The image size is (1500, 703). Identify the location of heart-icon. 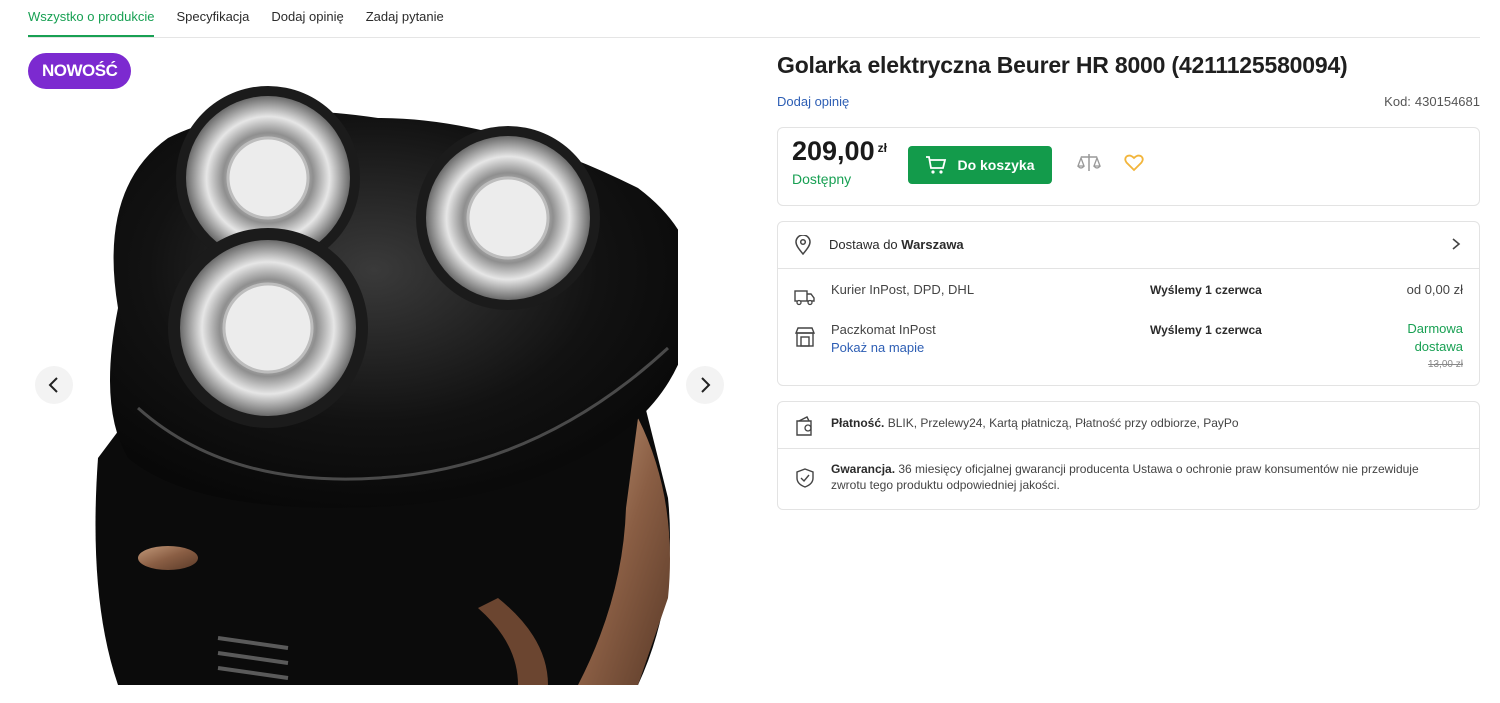
(1134, 163).